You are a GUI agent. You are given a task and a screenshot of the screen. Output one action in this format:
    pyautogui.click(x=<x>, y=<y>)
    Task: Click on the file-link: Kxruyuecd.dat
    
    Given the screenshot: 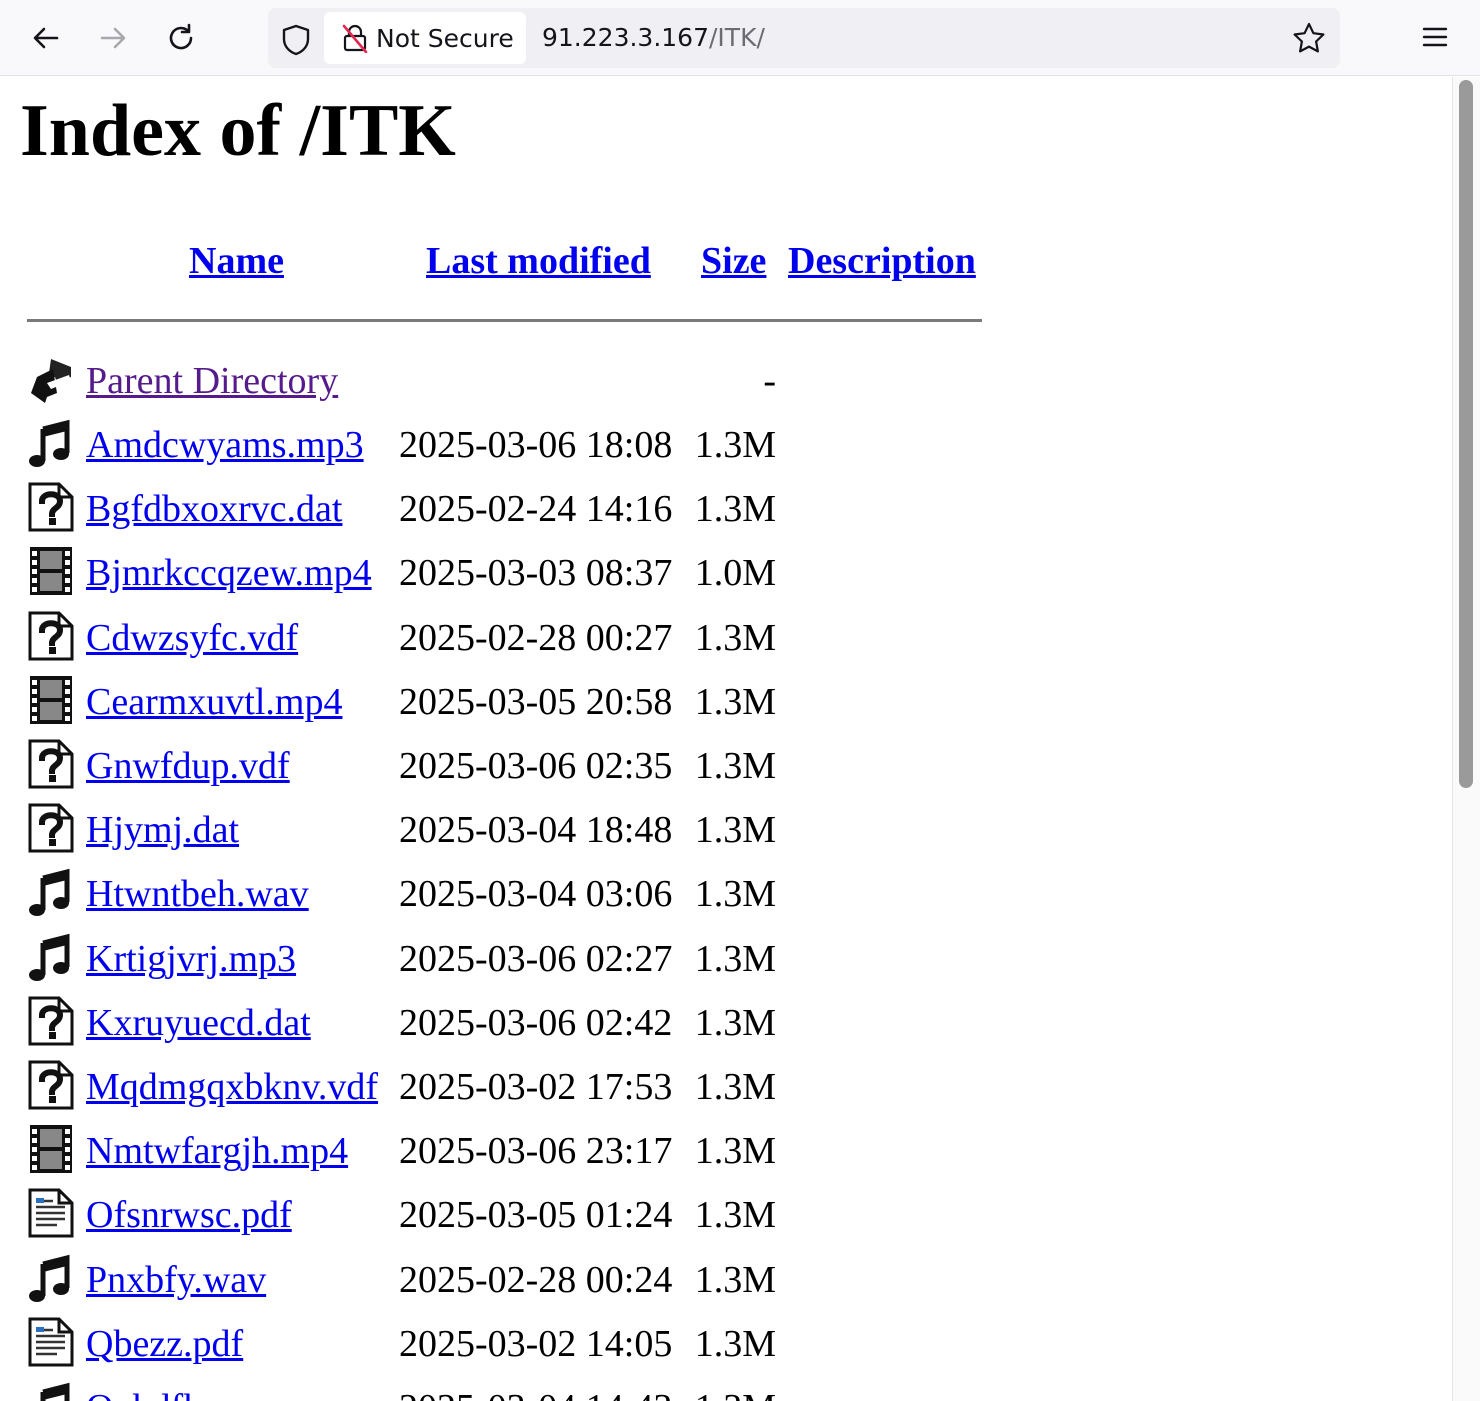 What is the action you would take?
    pyautogui.click(x=198, y=1023)
    